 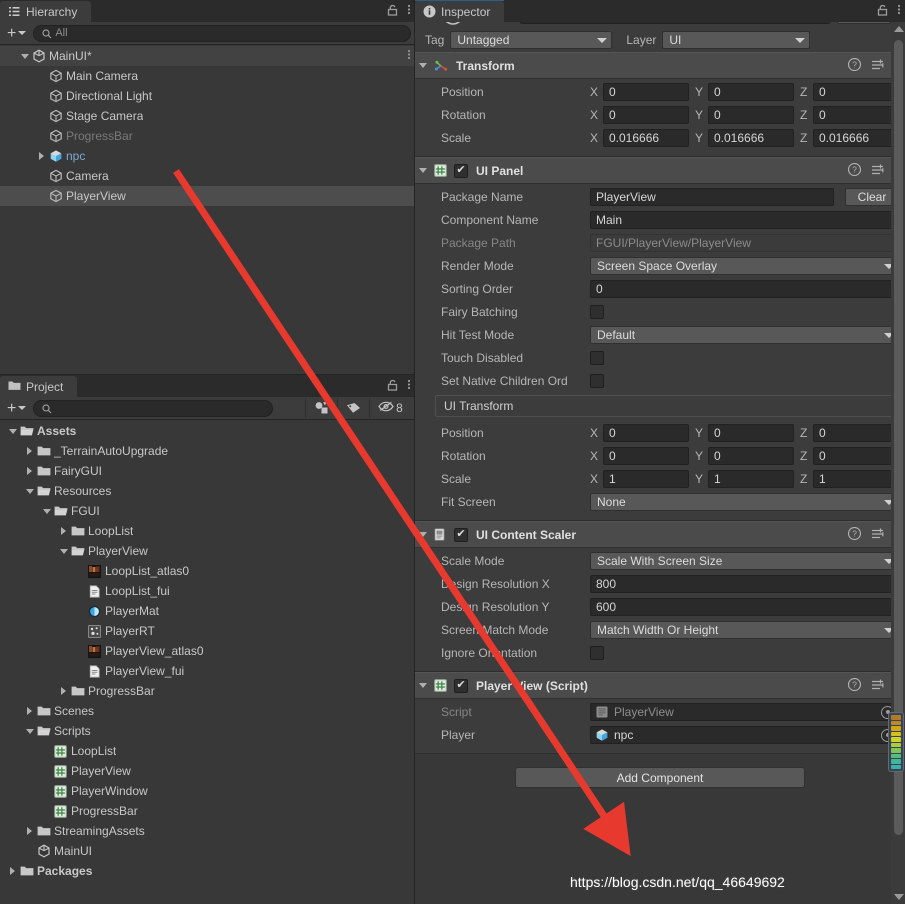 What do you see at coordinates (207, 471) in the screenshot?
I see `project-row-fairygui: FairyGUI` at bounding box center [207, 471].